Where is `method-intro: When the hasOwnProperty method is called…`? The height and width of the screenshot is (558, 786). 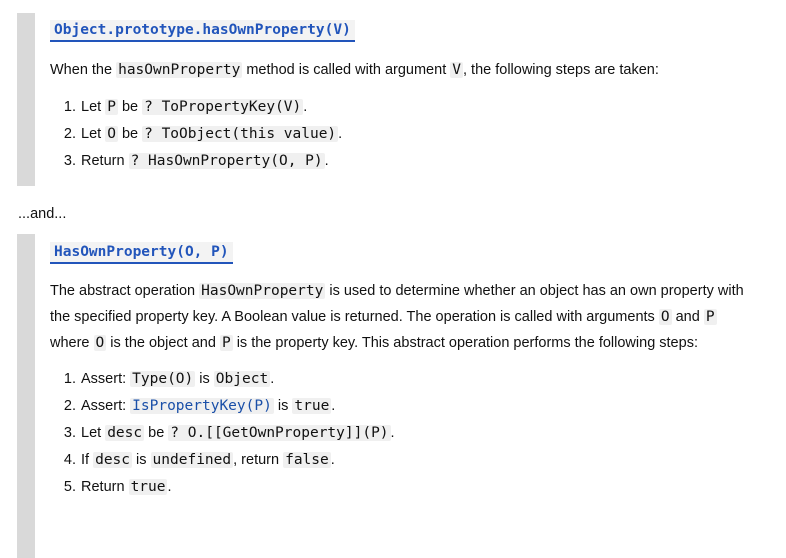
method-intro: When the hasOwnProperty method is called… is located at coordinates (354, 70).